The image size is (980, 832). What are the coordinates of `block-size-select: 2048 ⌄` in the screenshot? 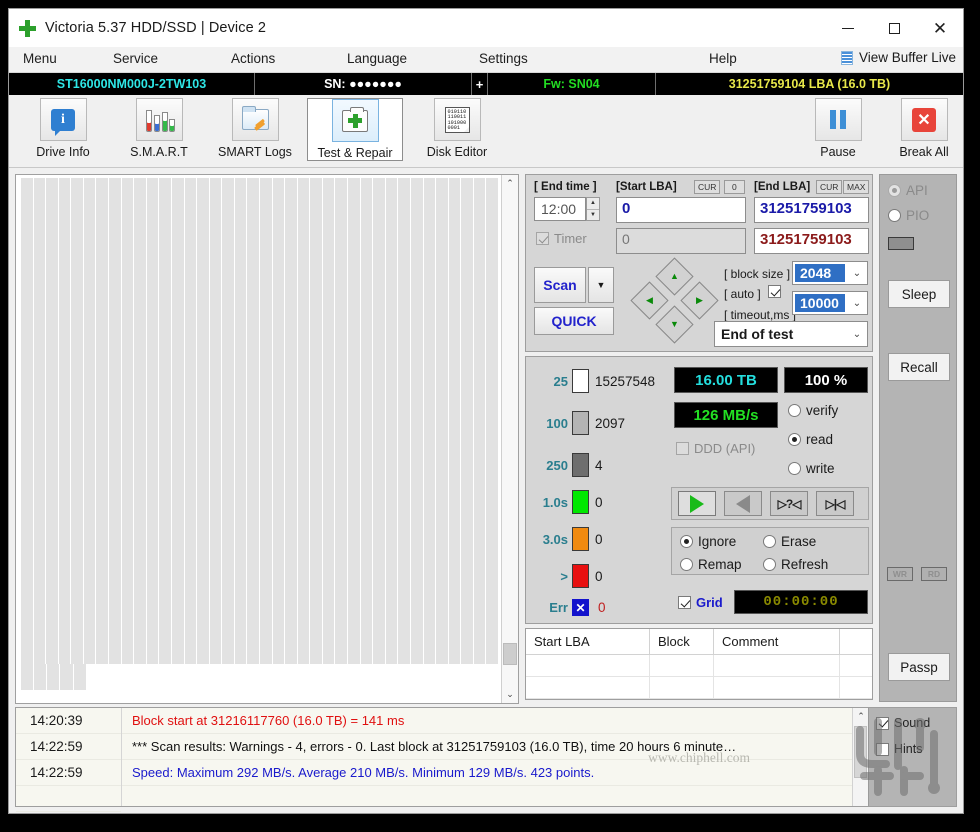 It's located at (830, 273).